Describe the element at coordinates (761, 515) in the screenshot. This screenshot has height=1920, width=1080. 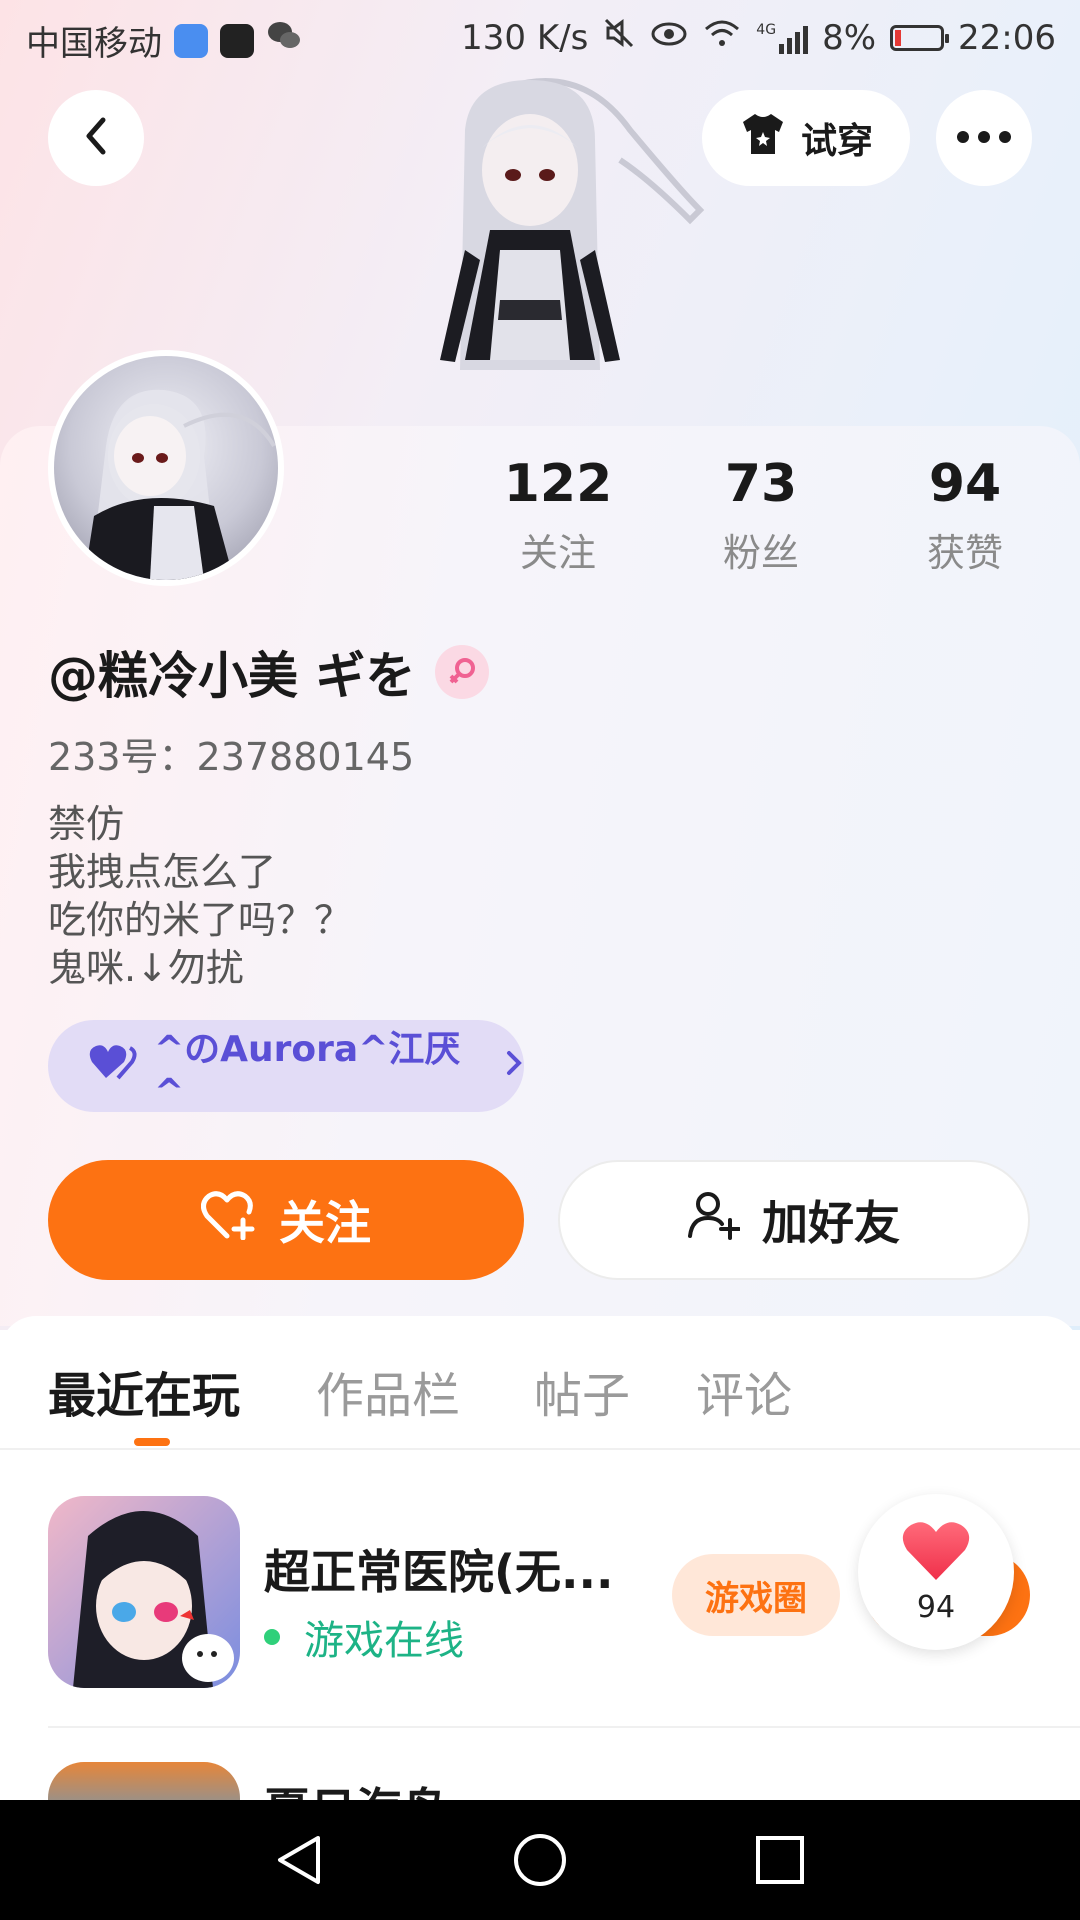
I see `followers-stat: 73 粉丝` at that location.